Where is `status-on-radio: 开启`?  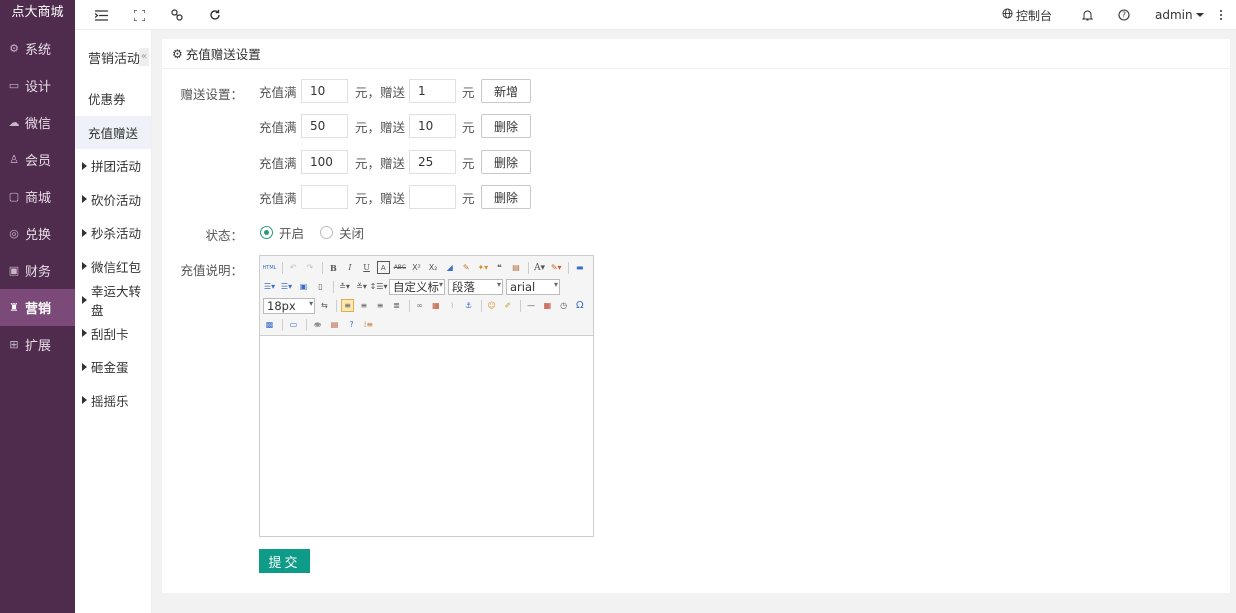 status-on-radio: 开启 is located at coordinates (282, 232).